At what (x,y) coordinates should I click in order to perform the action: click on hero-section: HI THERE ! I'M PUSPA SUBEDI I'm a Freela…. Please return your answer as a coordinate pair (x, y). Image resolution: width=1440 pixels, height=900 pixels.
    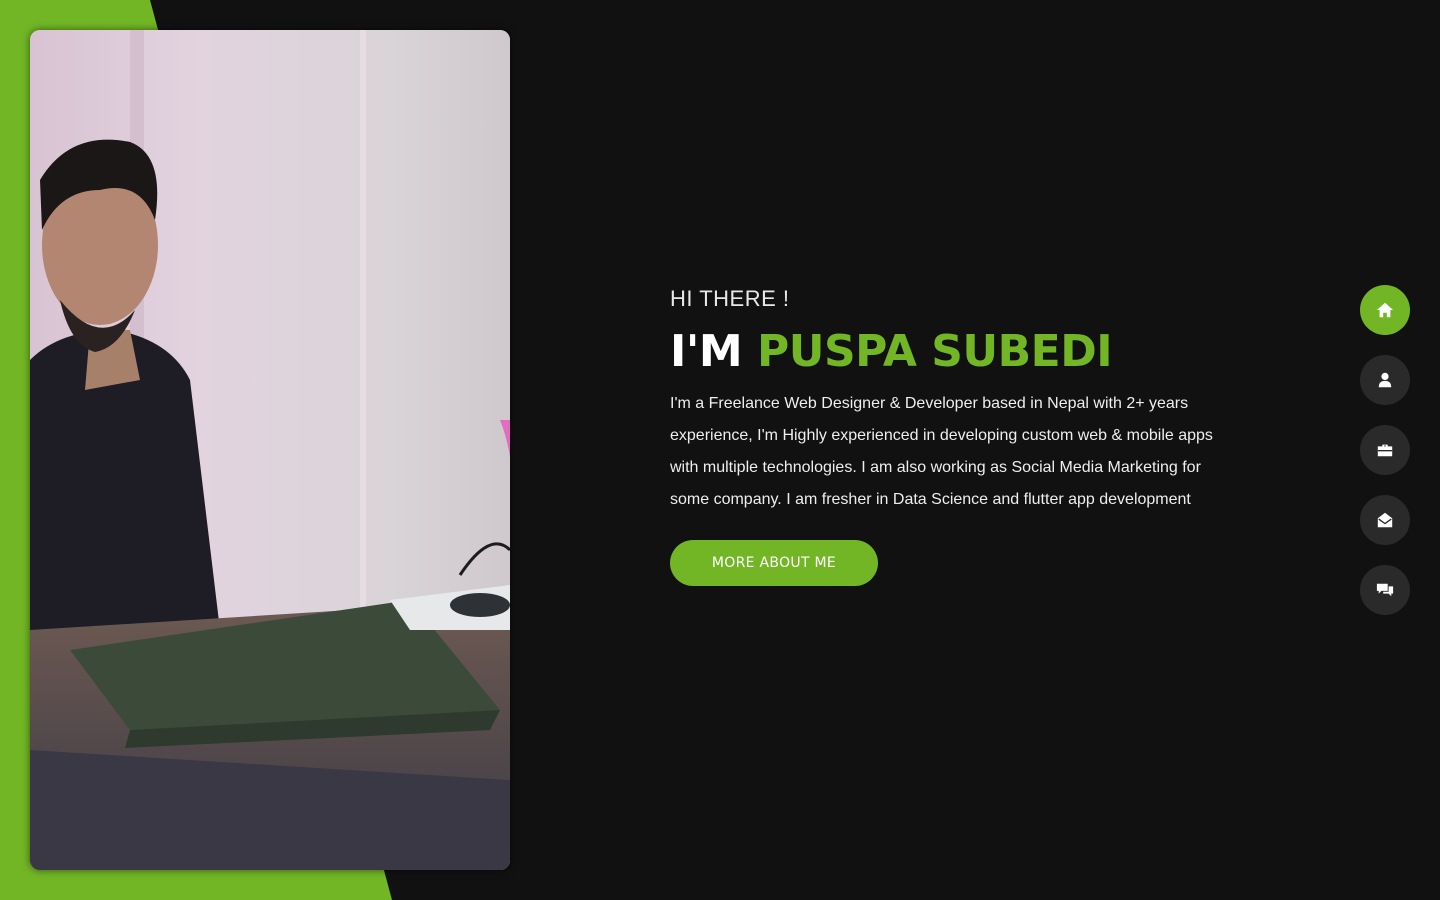
    Looking at the image, I should click on (950, 434).